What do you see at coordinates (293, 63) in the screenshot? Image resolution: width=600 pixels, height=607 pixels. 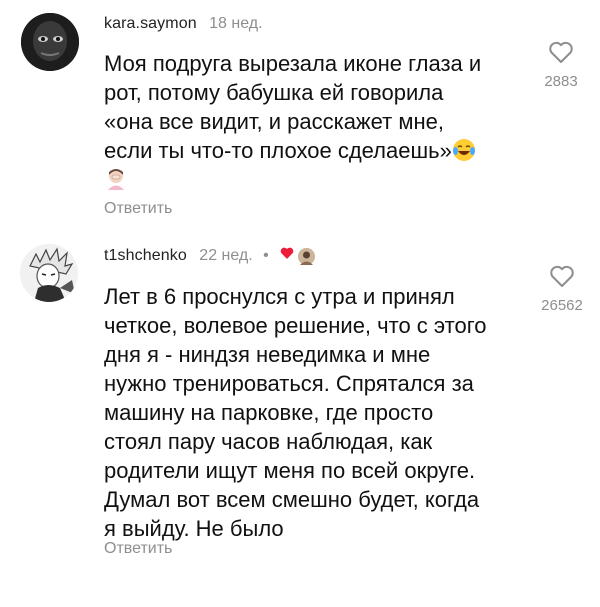 I see `comment-text-line: Моя подруга вырезала иконе глаза и` at bounding box center [293, 63].